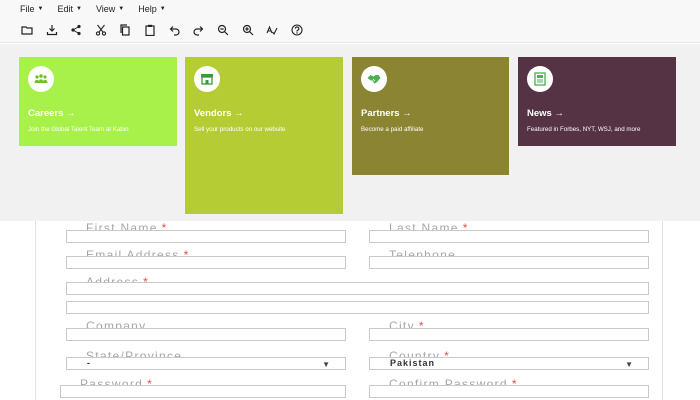 The width and height of the screenshot is (700, 400). Describe the element at coordinates (584, 129) in the screenshot. I see `news-description: Featured in Forbes, NYT, WSJ, and more` at that location.